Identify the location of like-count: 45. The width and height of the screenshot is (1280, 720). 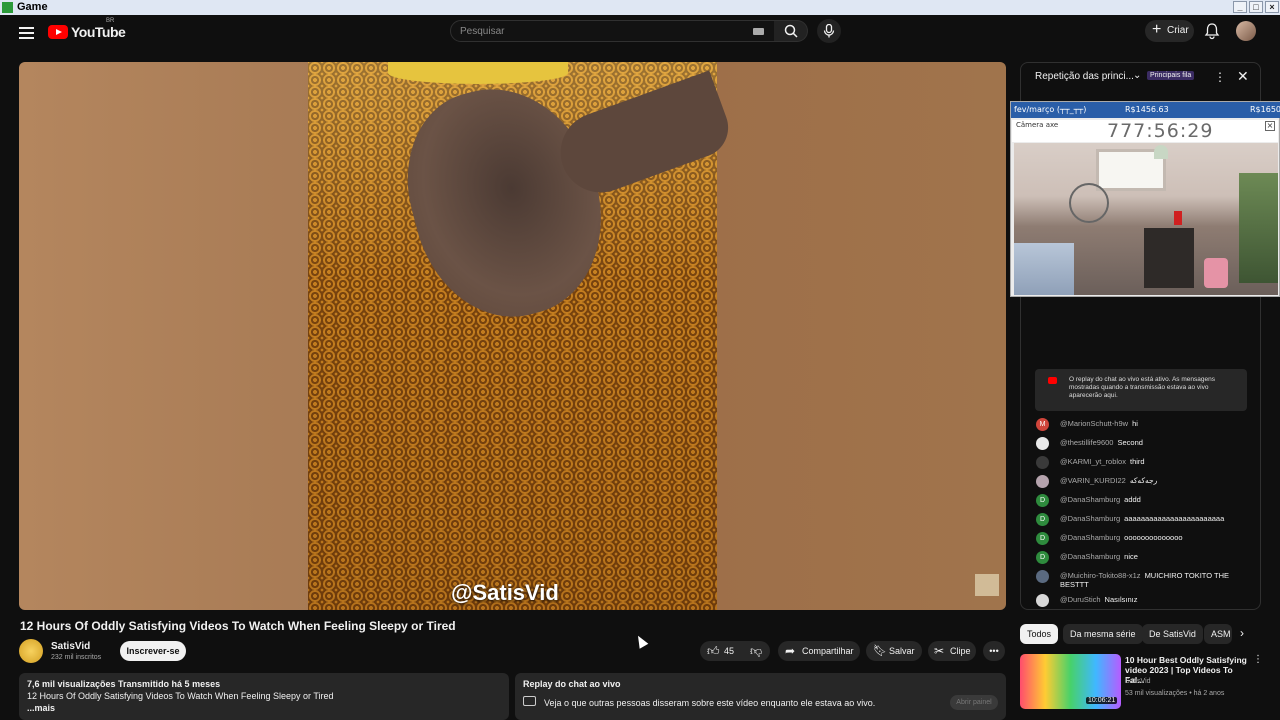
(729, 651).